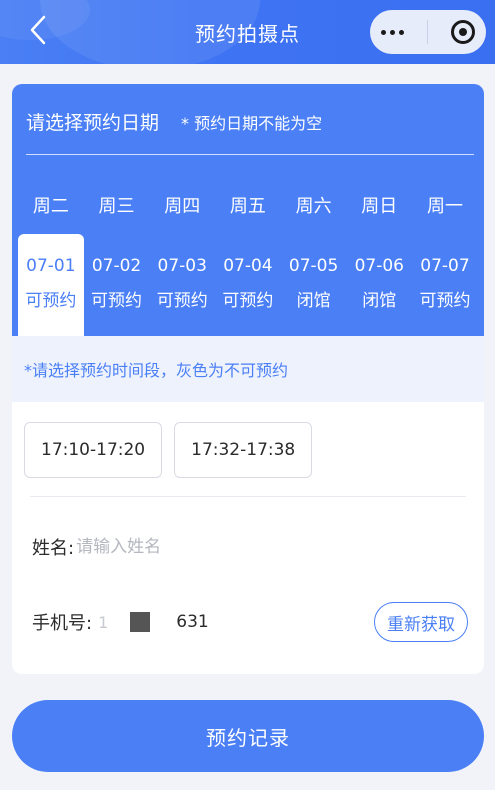  I want to click on phone-prefix: 1, so click(103, 622).